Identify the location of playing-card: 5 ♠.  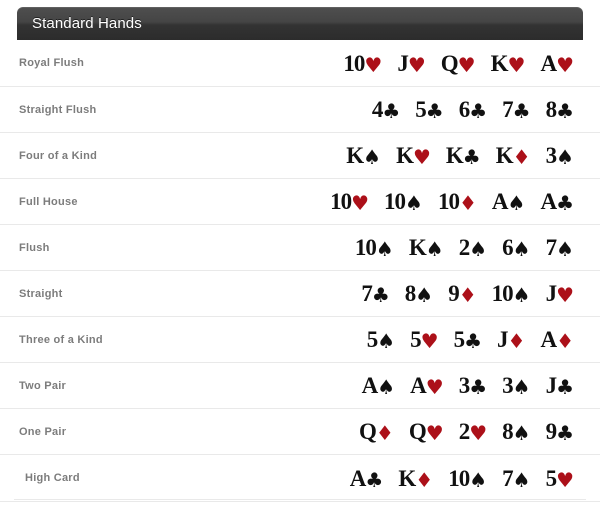
(381, 339).